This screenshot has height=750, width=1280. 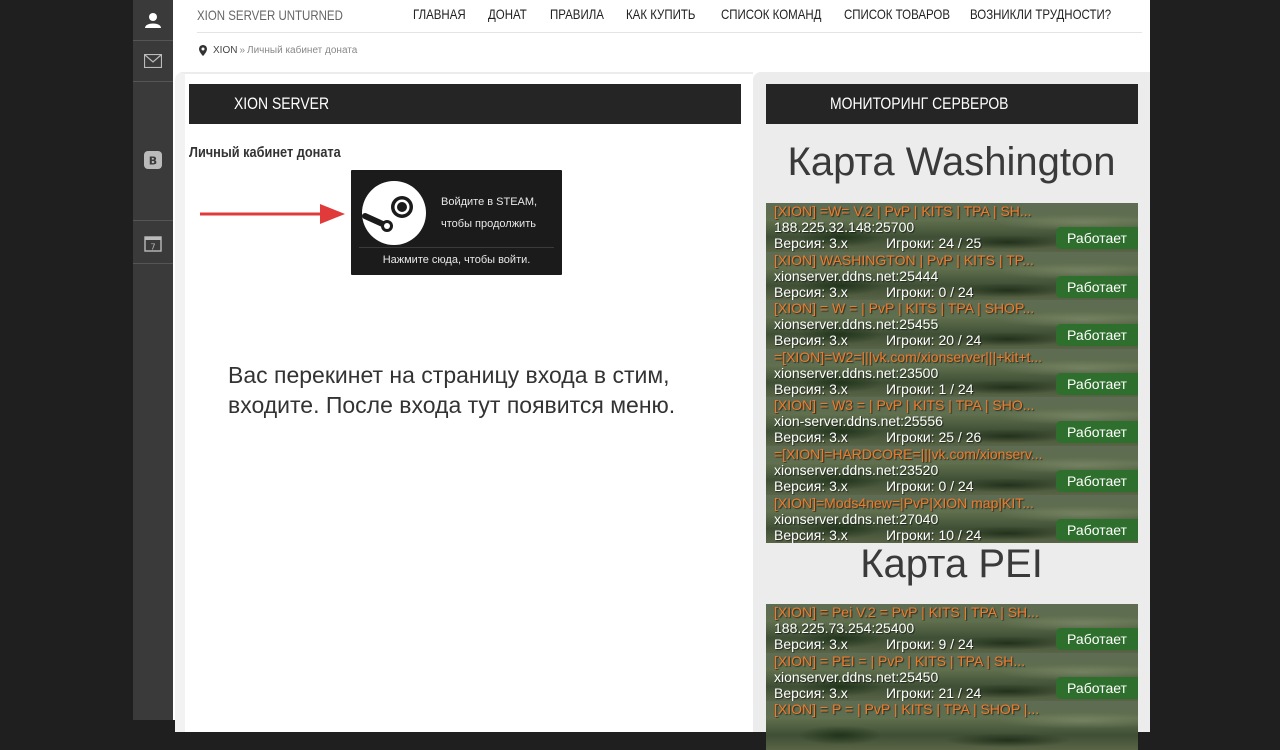 I want to click on server-address: xionserver.ddns.net:23500, so click(x=856, y=372).